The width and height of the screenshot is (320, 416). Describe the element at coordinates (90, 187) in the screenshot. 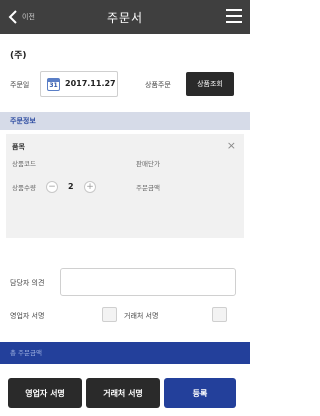

I see `quantity-plus-button: +` at that location.